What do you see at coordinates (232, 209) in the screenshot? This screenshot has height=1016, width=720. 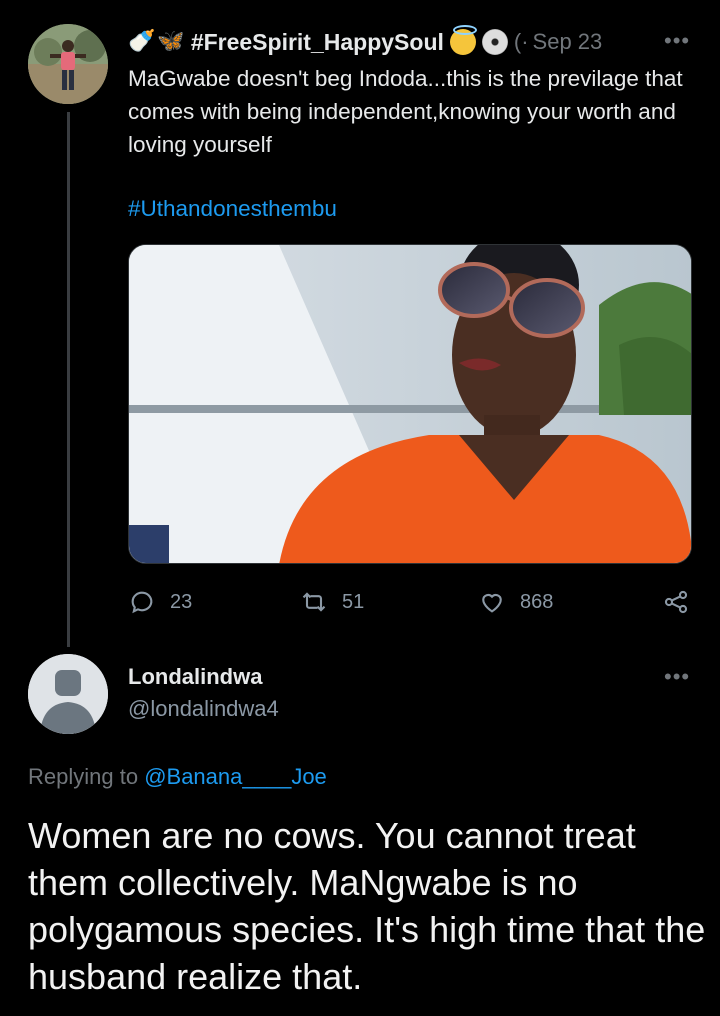 I see `hashtag-link: #Uthandonesthembu` at bounding box center [232, 209].